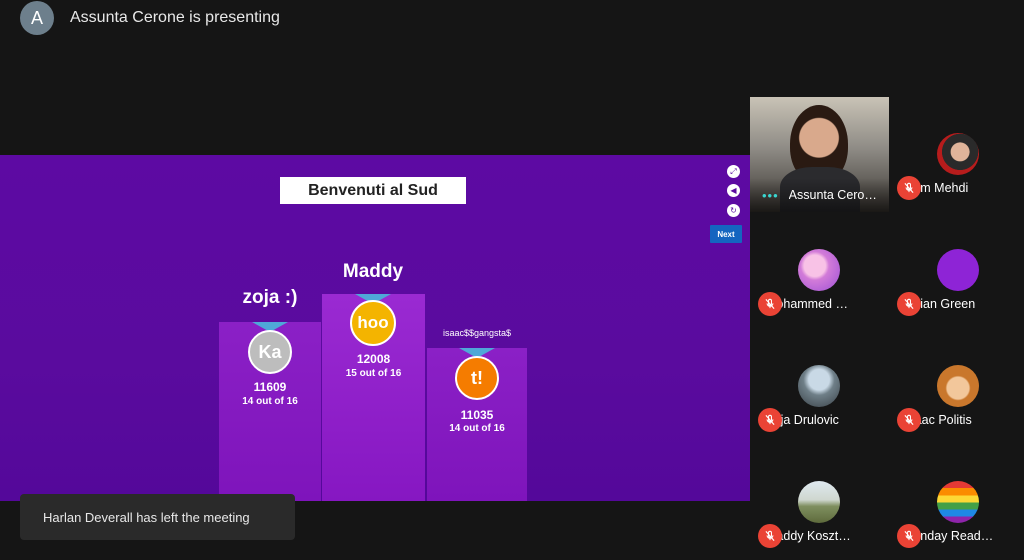 This screenshot has width=1024, height=560. I want to click on participant-name-row: Isaac Politis, so click(934, 420).